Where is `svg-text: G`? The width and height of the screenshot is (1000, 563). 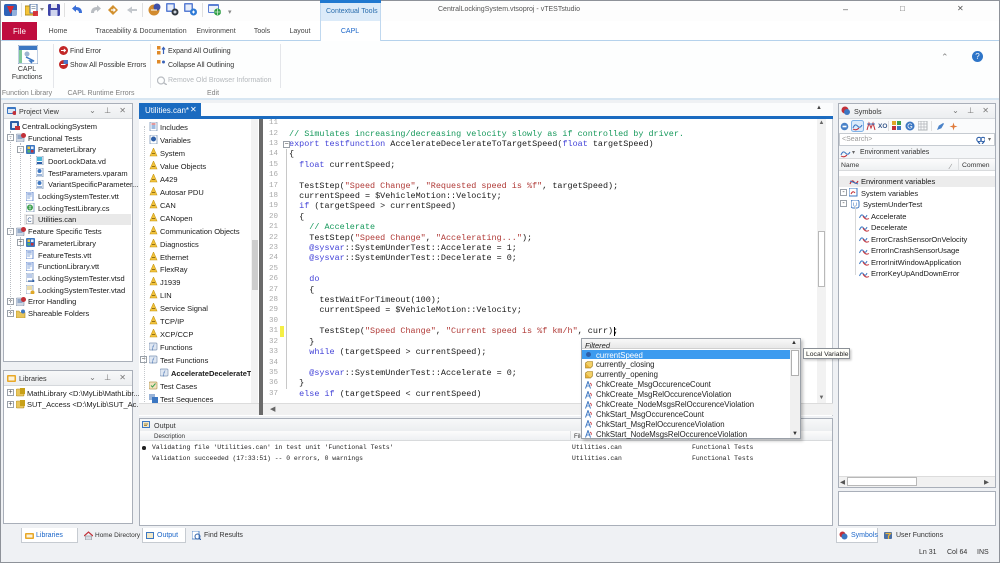
svg-text: G is located at coordinates (909, 127).